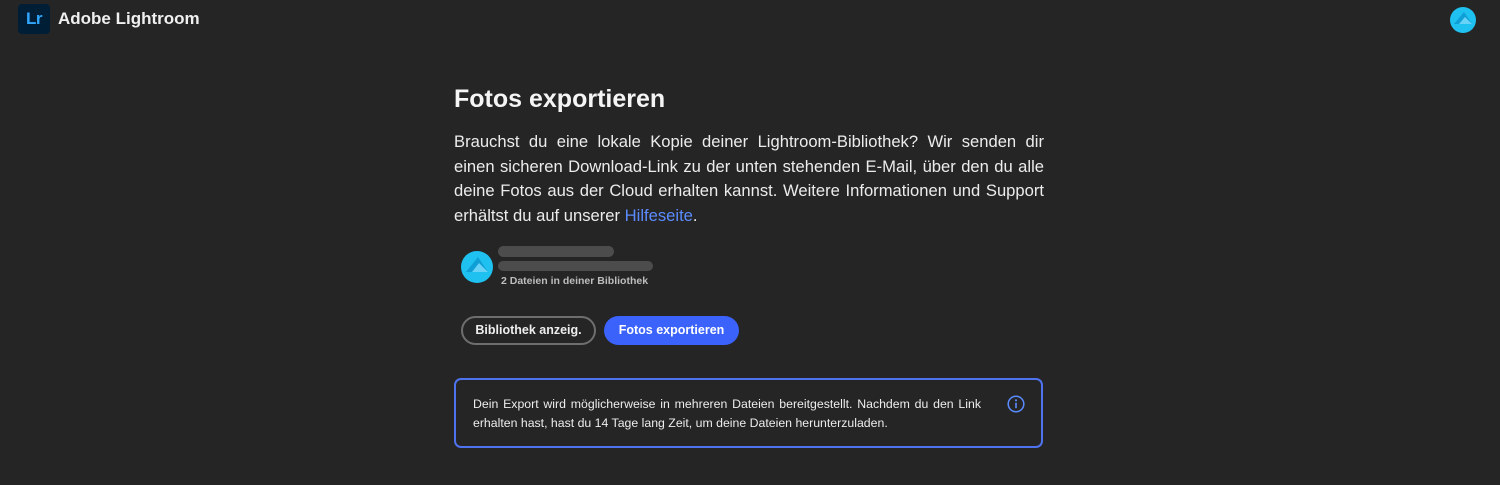 The width and height of the screenshot is (1500, 485). What do you see at coordinates (671, 330) in the screenshot?
I see `export-photos-button: Fotos exportieren` at bounding box center [671, 330].